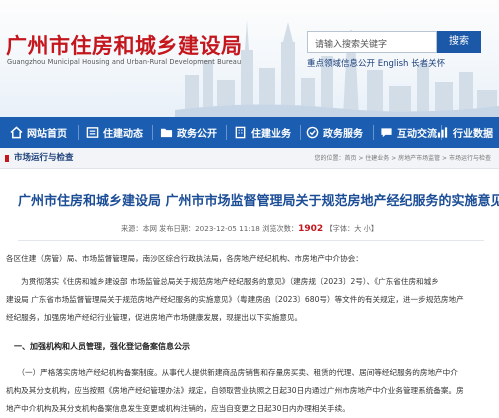 The height and width of the screenshot is (418, 499). I want to click on service-icon, so click(312, 132).